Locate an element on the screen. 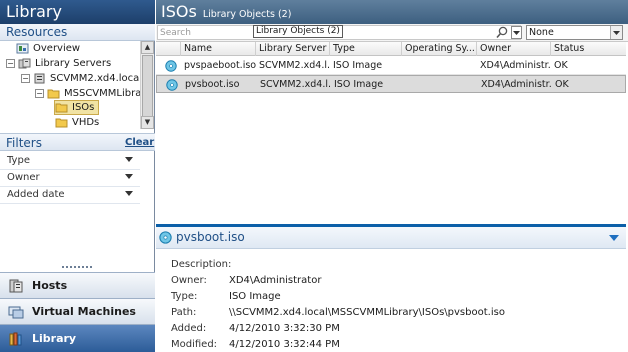 The height and width of the screenshot is (352, 628). search-options-button is located at coordinates (516, 32).